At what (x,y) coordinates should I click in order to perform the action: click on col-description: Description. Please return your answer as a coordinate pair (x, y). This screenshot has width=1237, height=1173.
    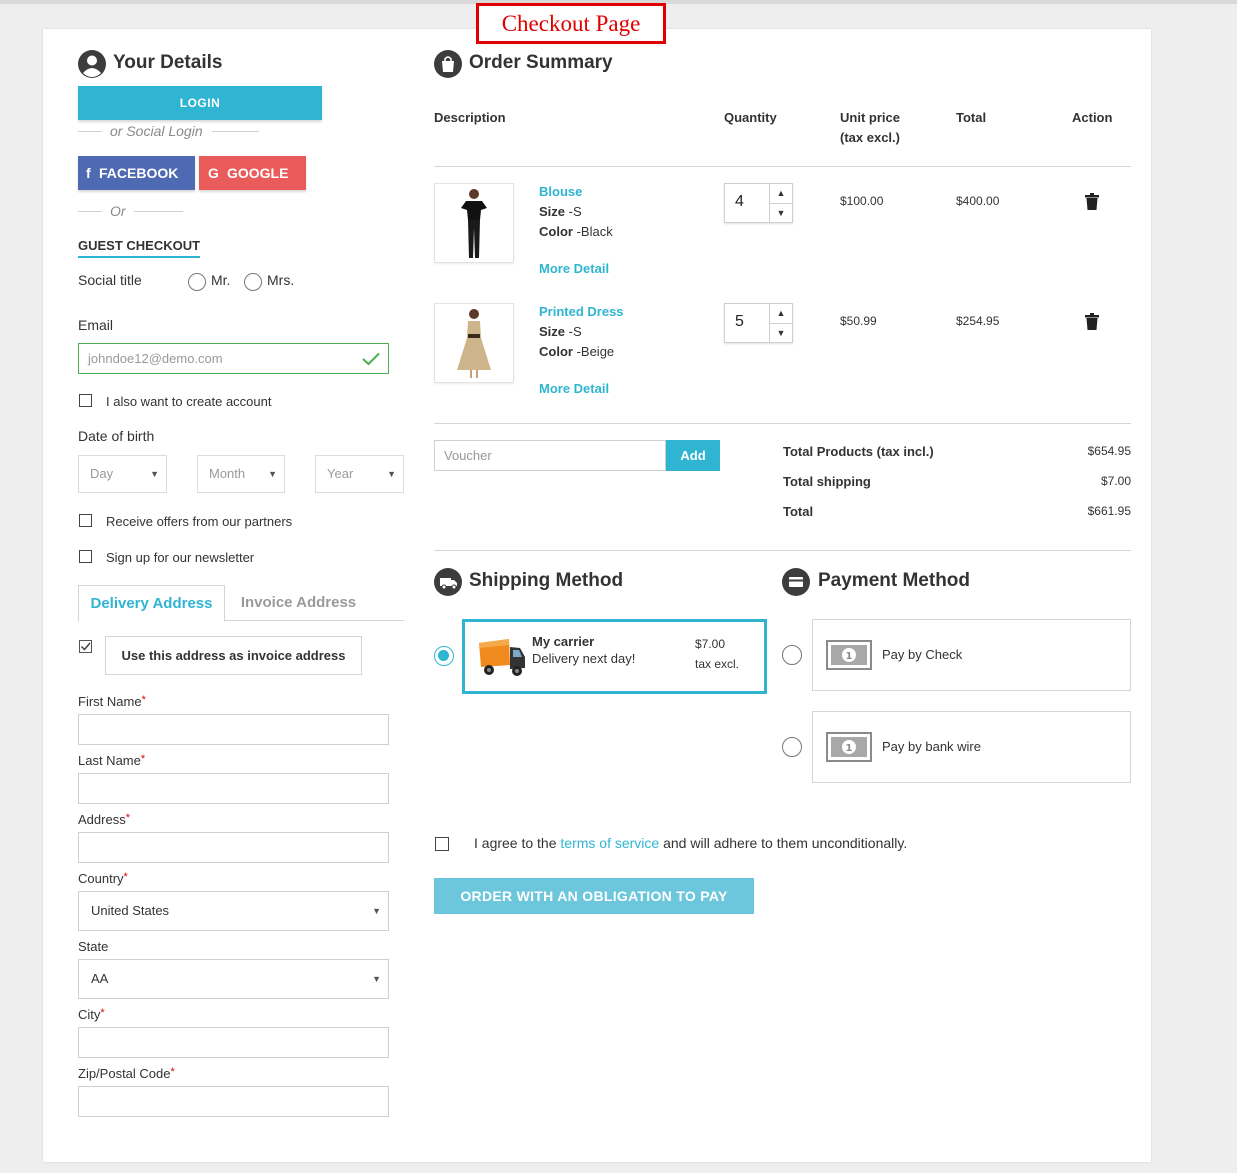
    Looking at the image, I should click on (470, 117).